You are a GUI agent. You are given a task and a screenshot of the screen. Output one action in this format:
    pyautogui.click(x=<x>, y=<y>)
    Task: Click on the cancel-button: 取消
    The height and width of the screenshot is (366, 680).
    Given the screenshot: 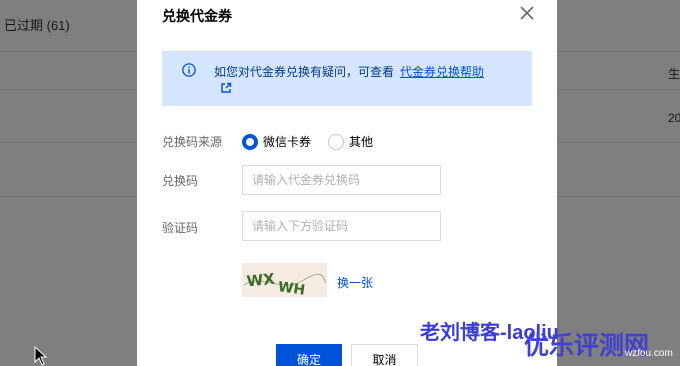 What is the action you would take?
    pyautogui.click(x=384, y=355)
    